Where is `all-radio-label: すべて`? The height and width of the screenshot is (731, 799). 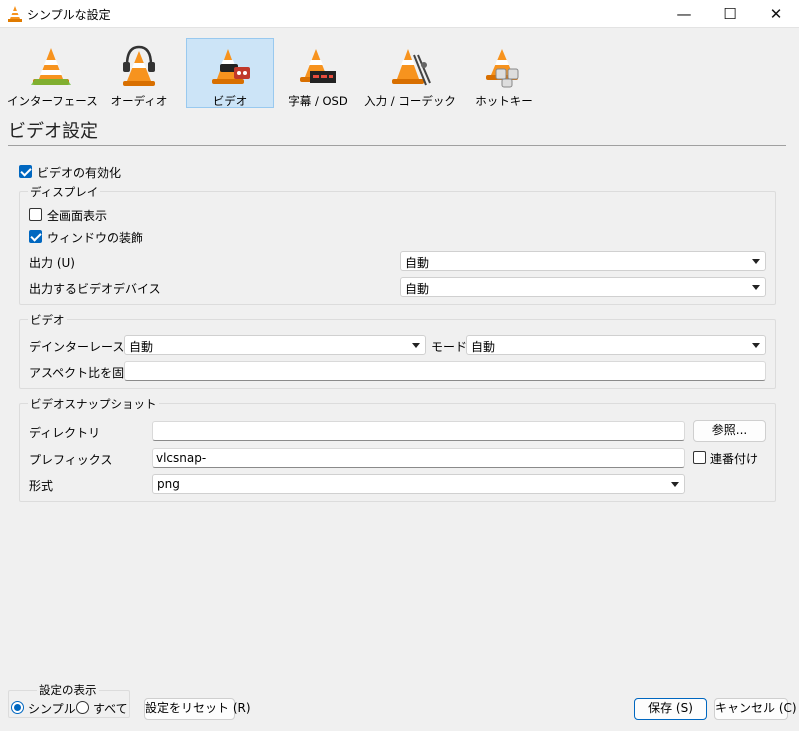 all-radio-label: すべて is located at coordinates (110, 709).